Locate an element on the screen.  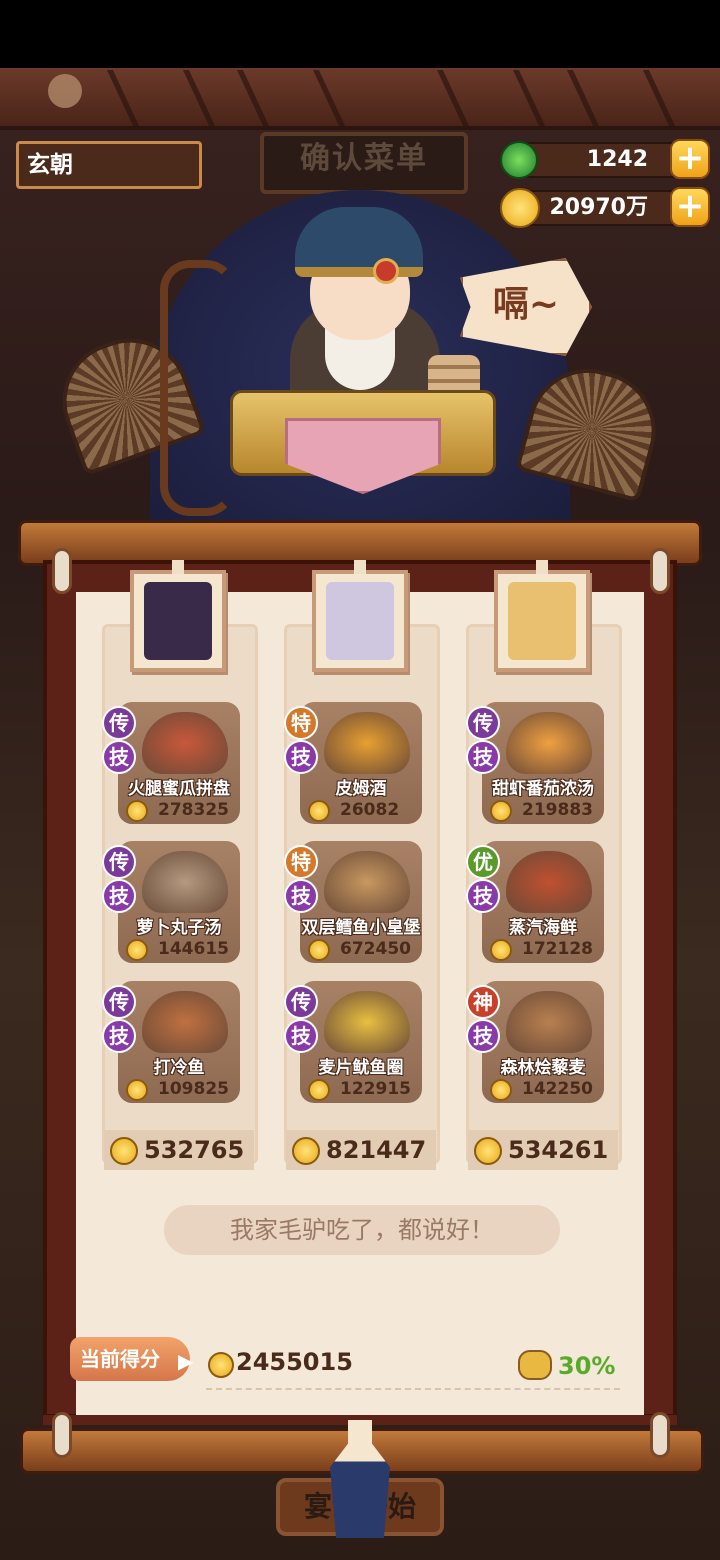
dish-value: 142250 is located at coordinates (557, 1089).